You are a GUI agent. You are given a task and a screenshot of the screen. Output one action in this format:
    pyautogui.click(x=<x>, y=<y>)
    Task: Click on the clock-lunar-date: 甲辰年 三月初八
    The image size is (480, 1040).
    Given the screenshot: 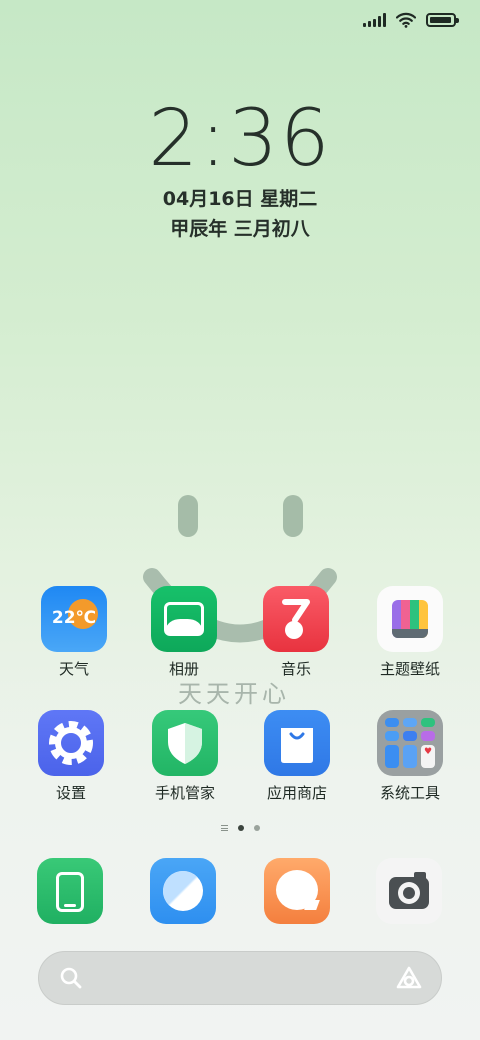 What is the action you would take?
    pyautogui.click(x=240, y=229)
    